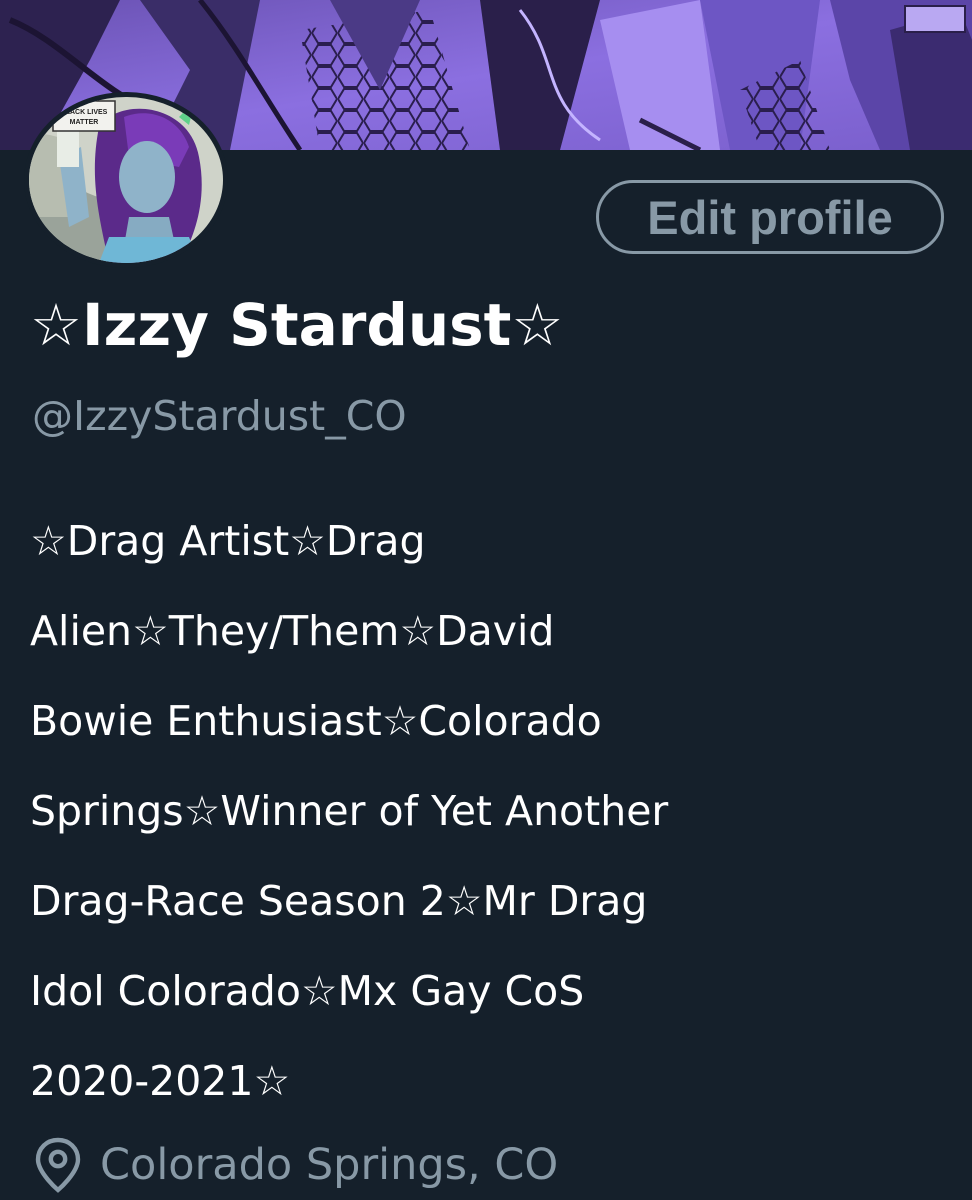 This screenshot has width=972, height=1200. I want to click on user-handle: @IzzyStardust_CO, so click(219, 416).